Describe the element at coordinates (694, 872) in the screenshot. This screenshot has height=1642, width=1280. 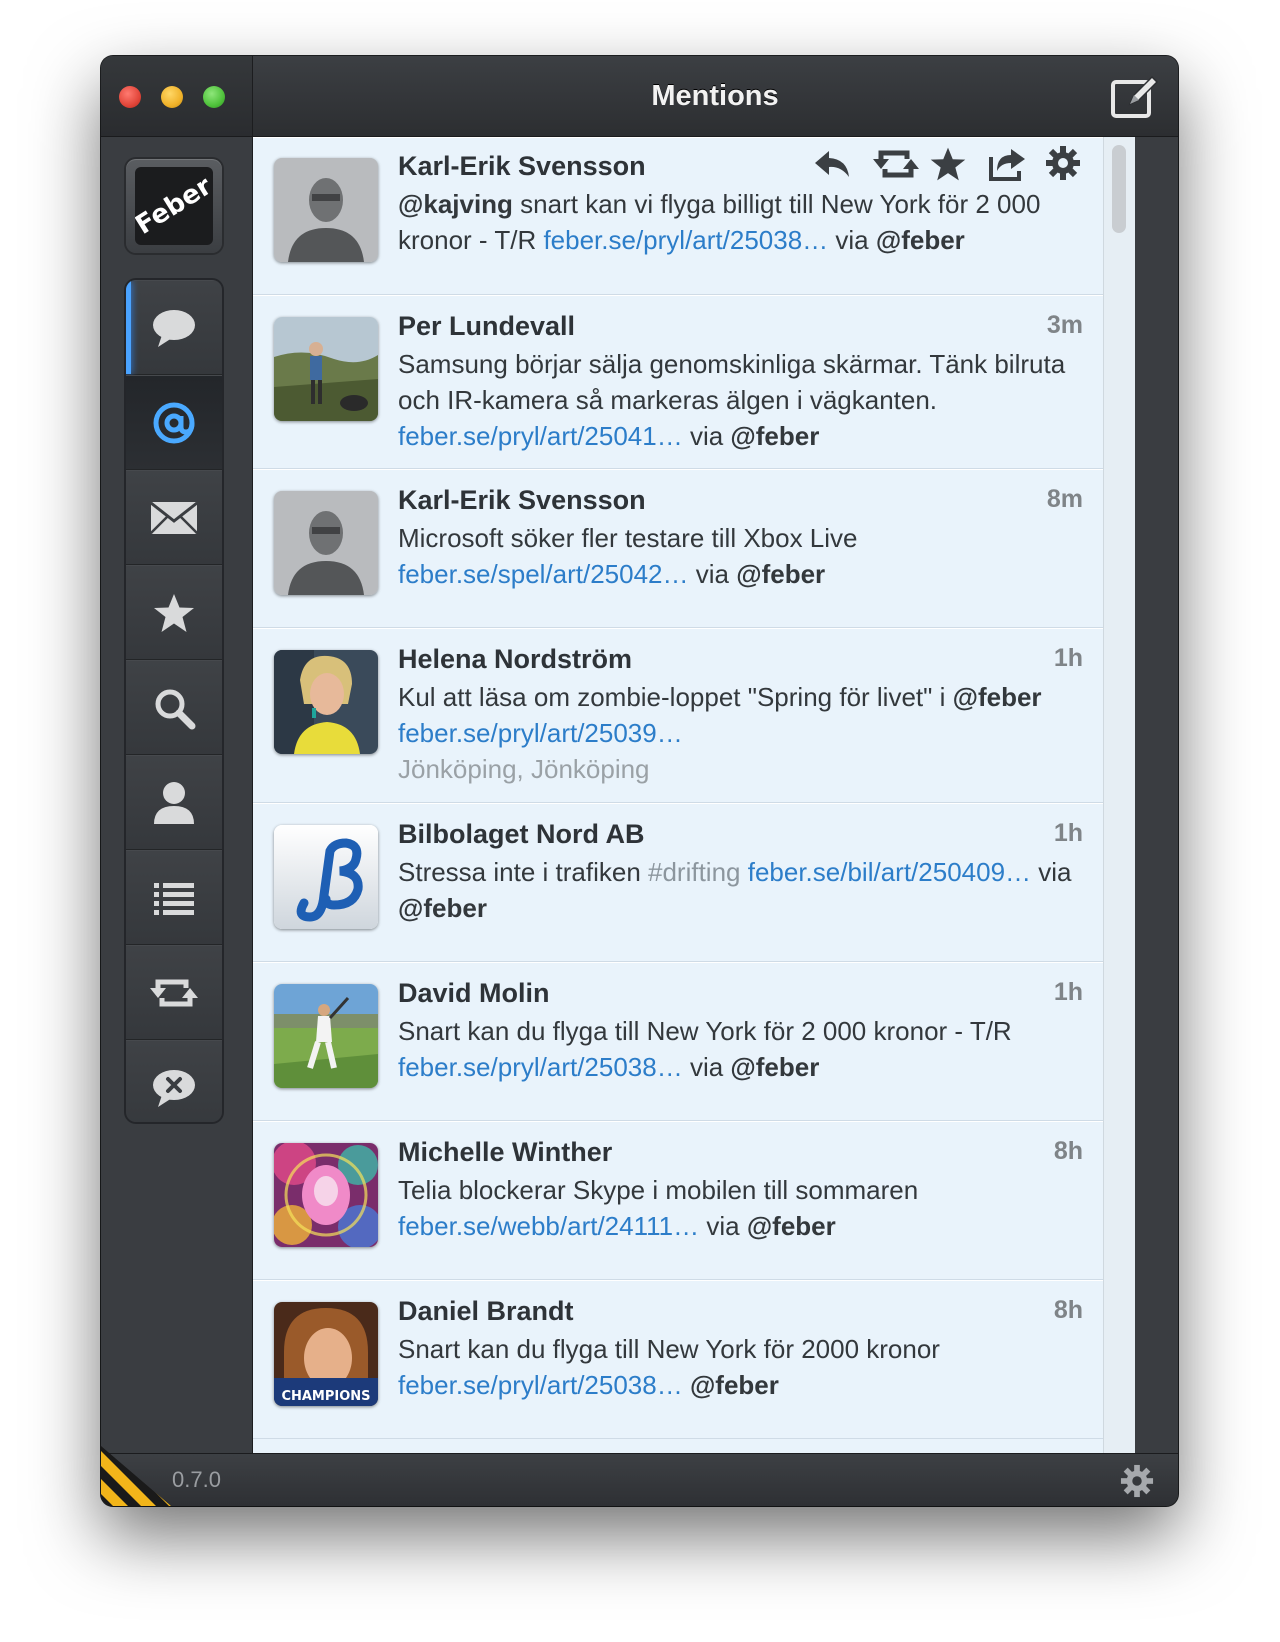
I see `tweet-hashtag: #drifting` at that location.